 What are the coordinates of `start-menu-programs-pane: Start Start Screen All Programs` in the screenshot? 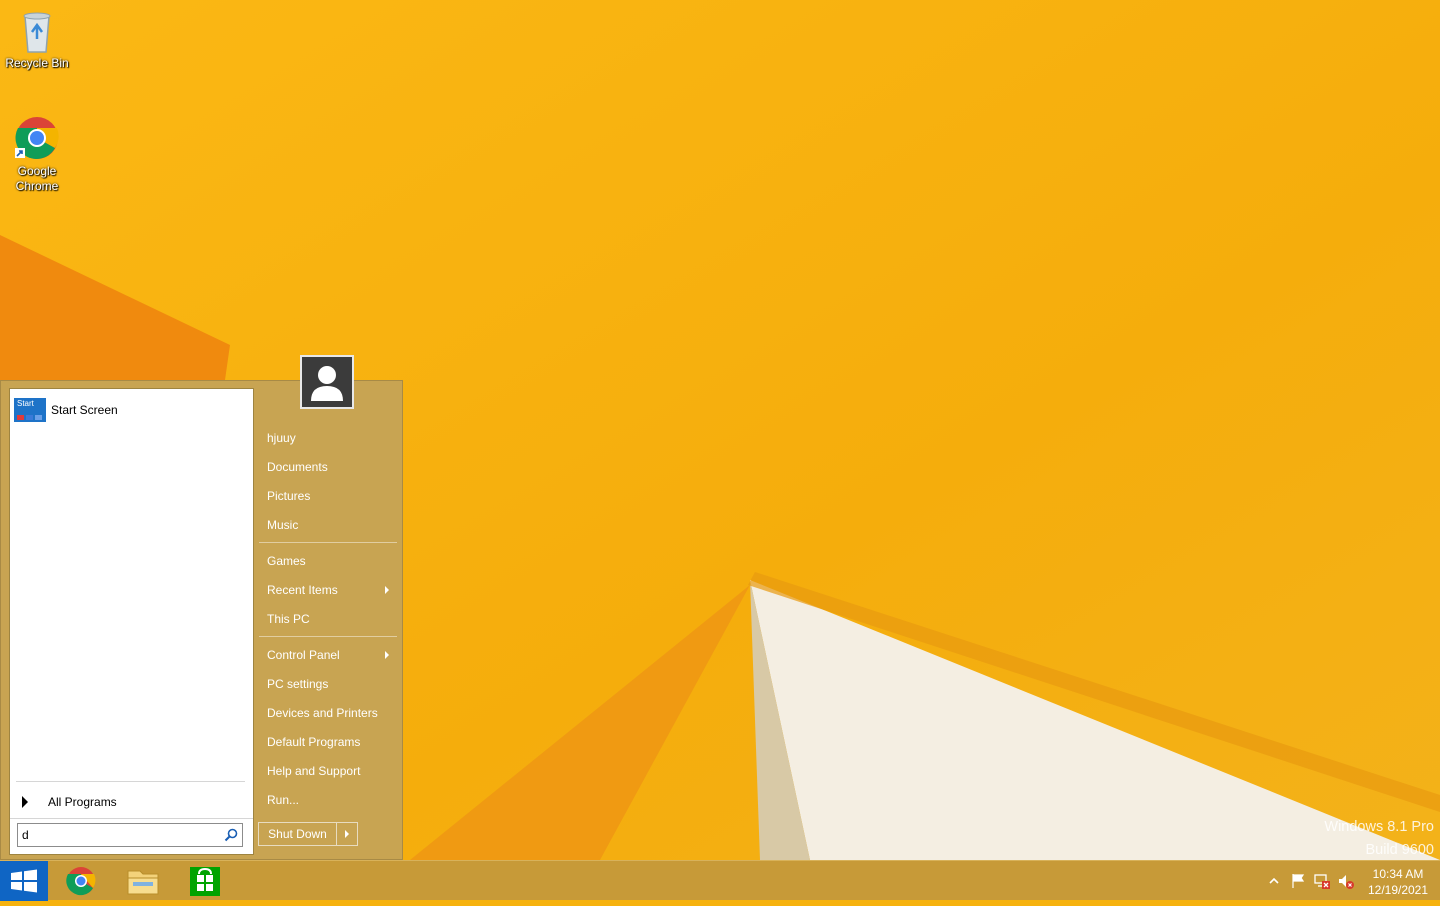 It's located at (131, 621).